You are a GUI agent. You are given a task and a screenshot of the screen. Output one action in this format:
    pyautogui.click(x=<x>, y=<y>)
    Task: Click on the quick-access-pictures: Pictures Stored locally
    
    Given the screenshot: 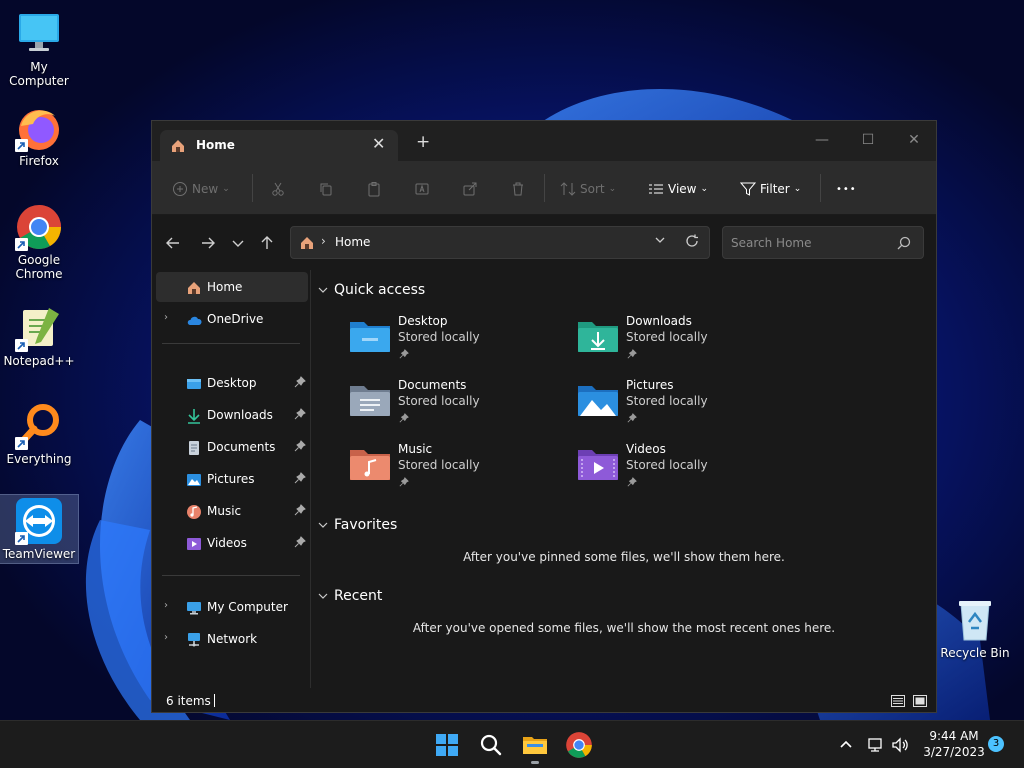 What is the action you would take?
    pyautogui.click(x=686, y=408)
    